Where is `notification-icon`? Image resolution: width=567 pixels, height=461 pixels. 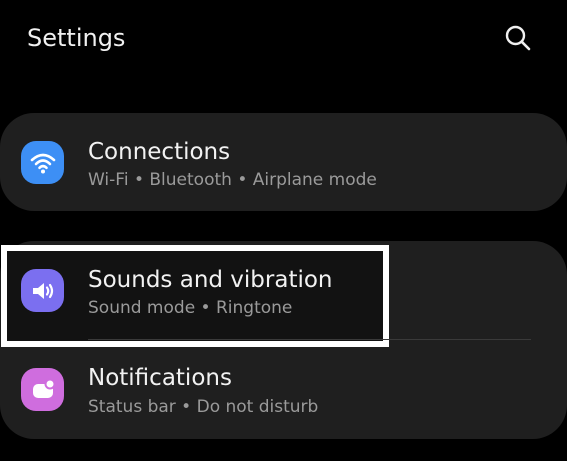 notification-icon is located at coordinates (42, 389).